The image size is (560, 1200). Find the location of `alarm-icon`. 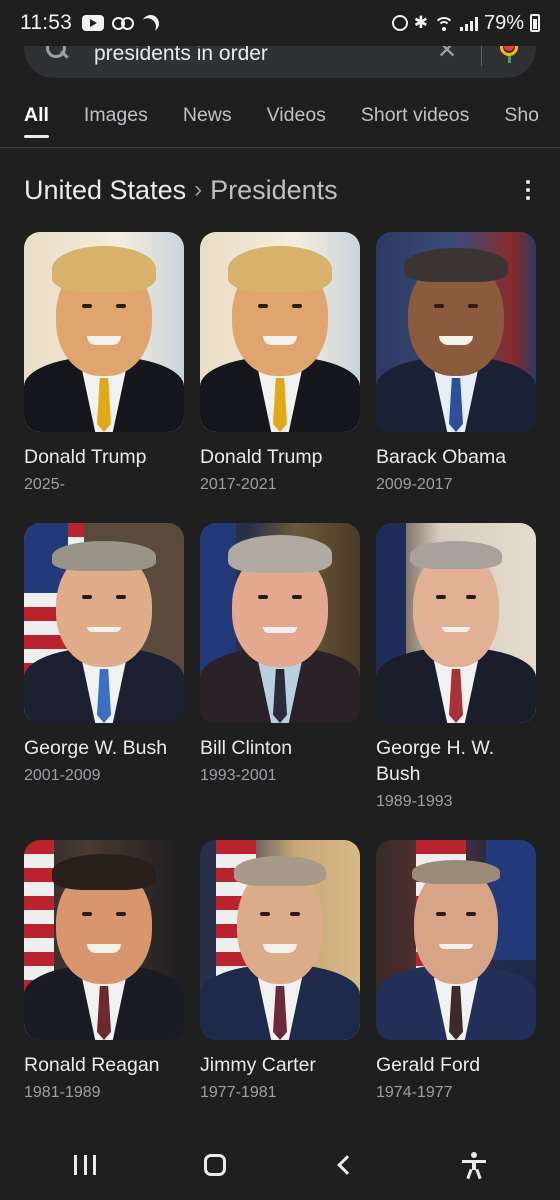

alarm-icon is located at coordinates (399, 23).